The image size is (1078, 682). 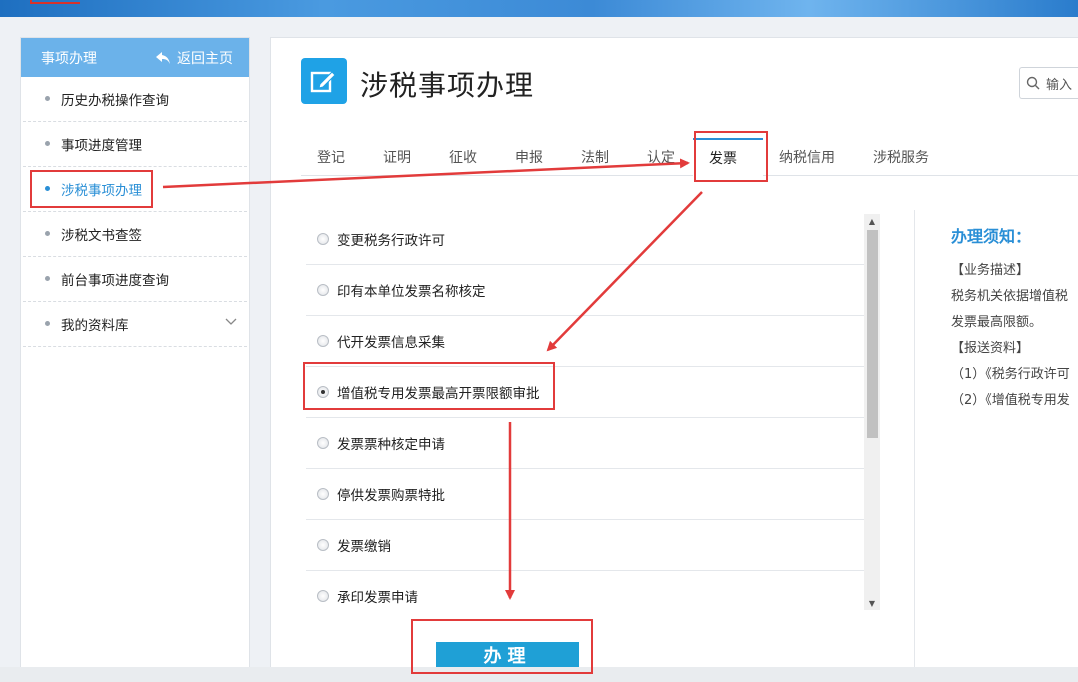 What do you see at coordinates (662, 157) in the screenshot?
I see `tab-recognition: 认定` at bounding box center [662, 157].